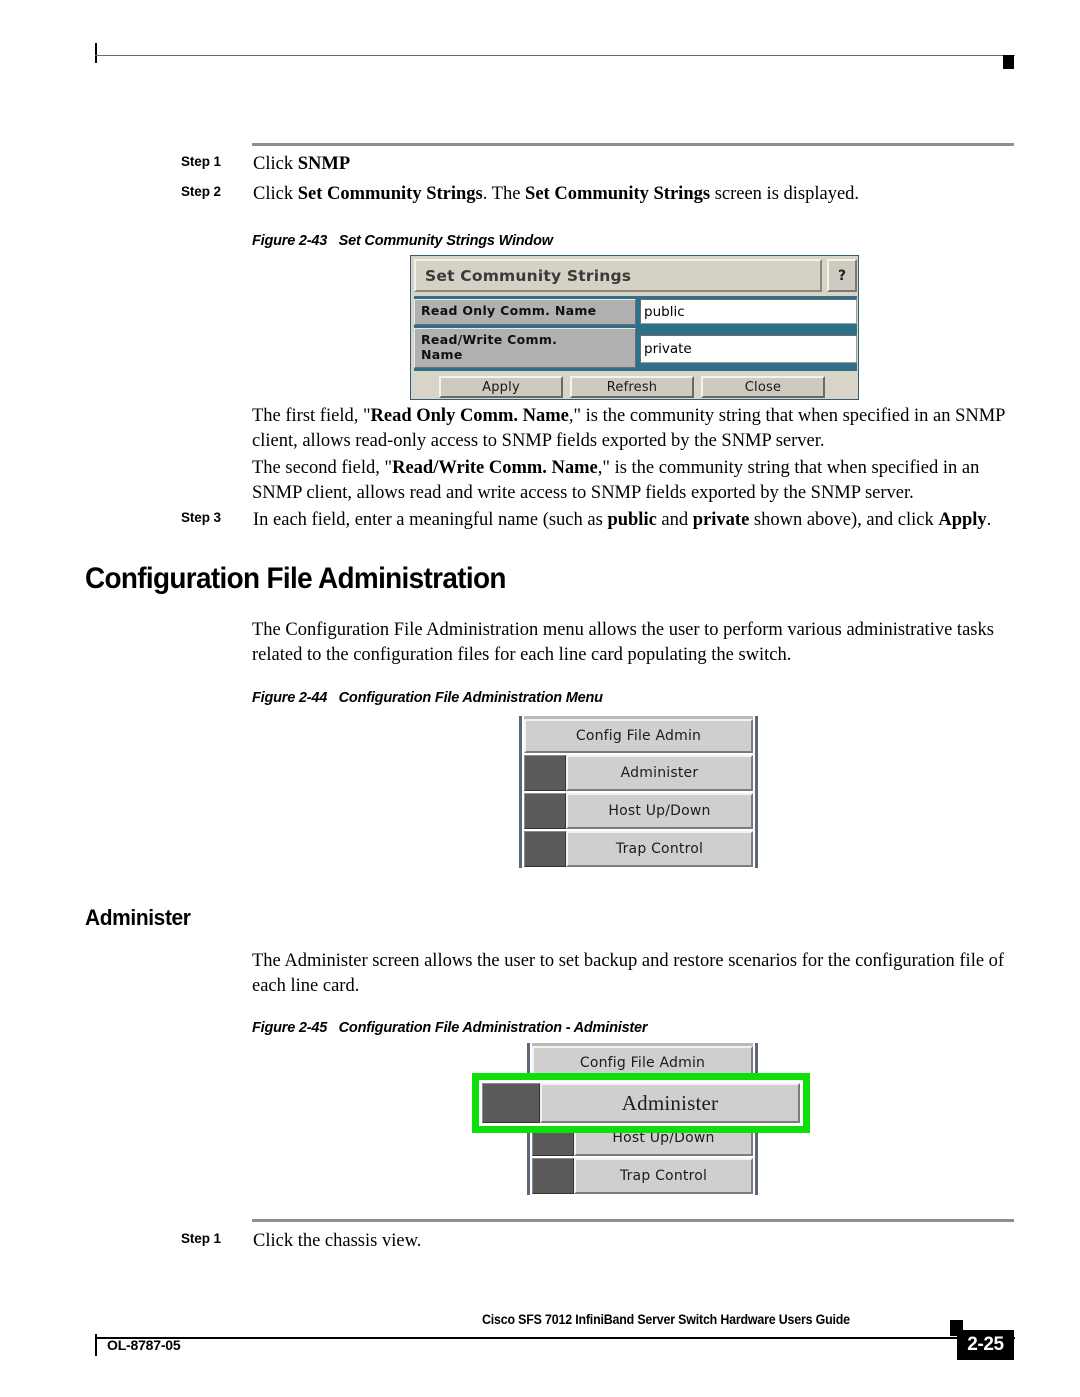 The width and height of the screenshot is (1080, 1397). I want to click on page-title-configuration-file-administration: Configuration File Administration, so click(295, 578).